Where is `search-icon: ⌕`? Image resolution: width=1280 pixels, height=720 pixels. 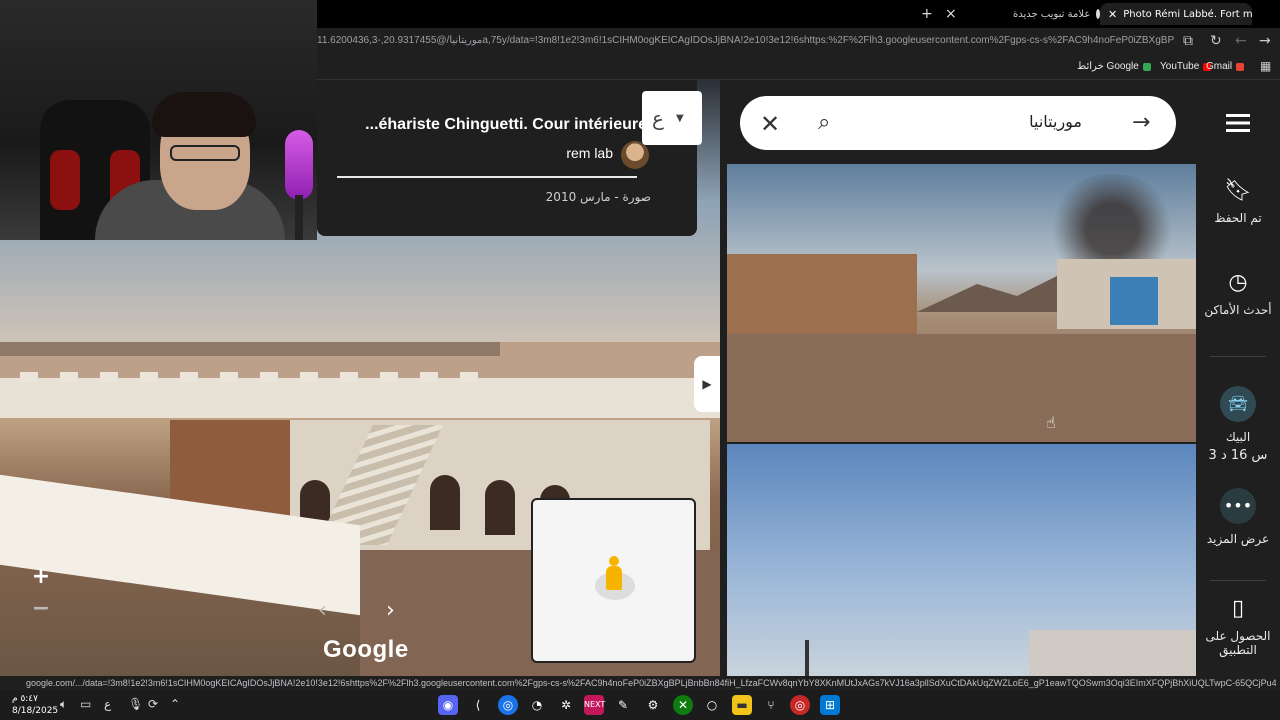
search-icon: ⌕ is located at coordinates (824, 122).